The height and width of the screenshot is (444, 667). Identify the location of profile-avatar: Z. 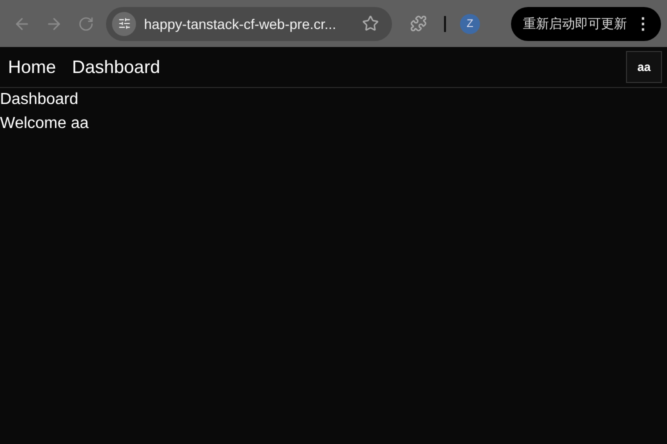
(470, 24).